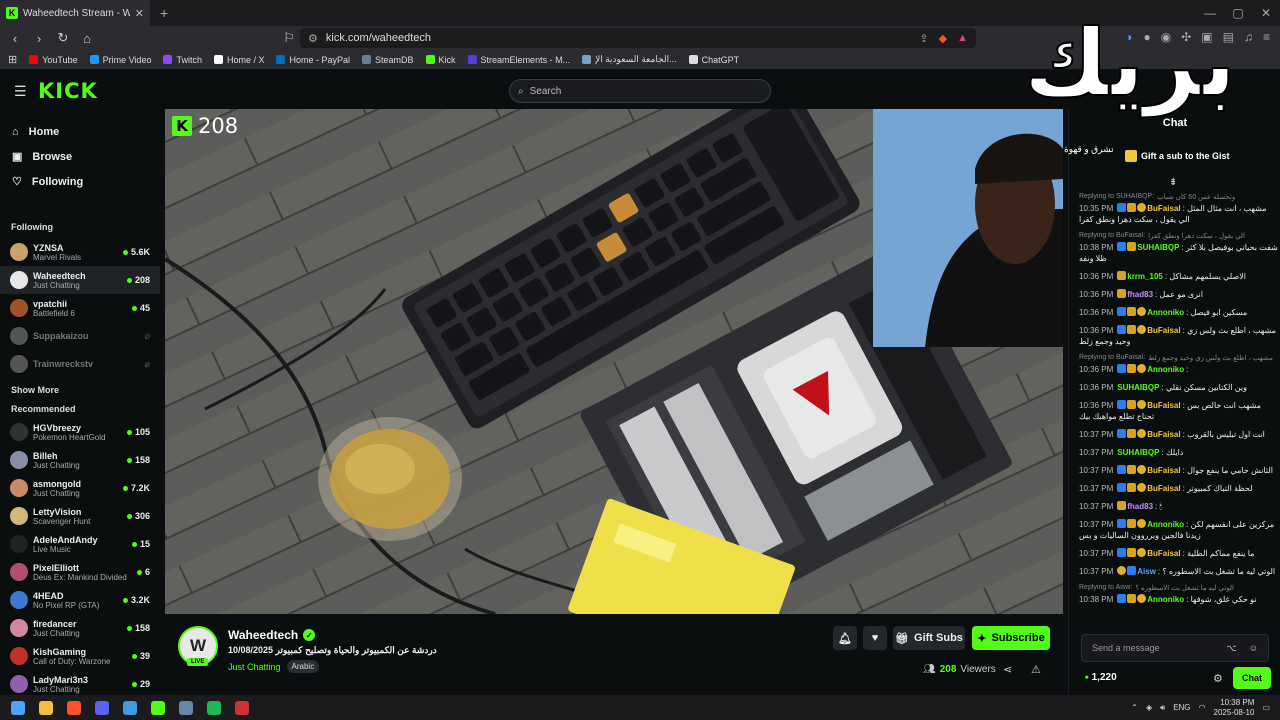 This screenshot has width=1280, height=720. What do you see at coordinates (20, 91) in the screenshot?
I see `hamburger-menu-icon: ☰` at bounding box center [20, 91].